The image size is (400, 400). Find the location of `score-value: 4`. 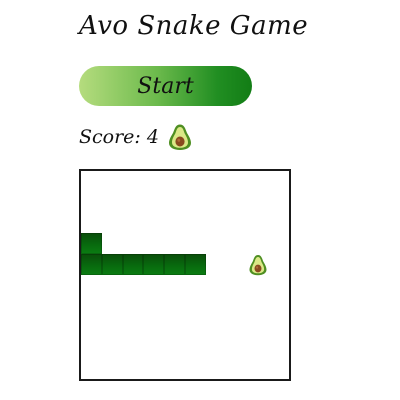

score-value: 4 is located at coordinates (152, 137).